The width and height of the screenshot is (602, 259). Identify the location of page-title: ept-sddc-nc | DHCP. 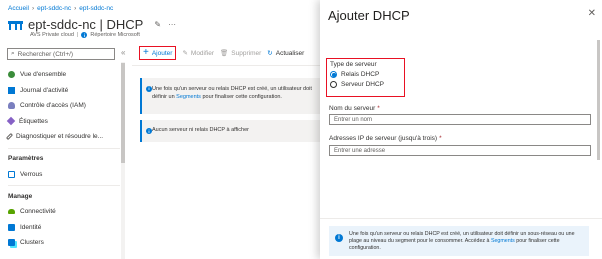
(86, 24).